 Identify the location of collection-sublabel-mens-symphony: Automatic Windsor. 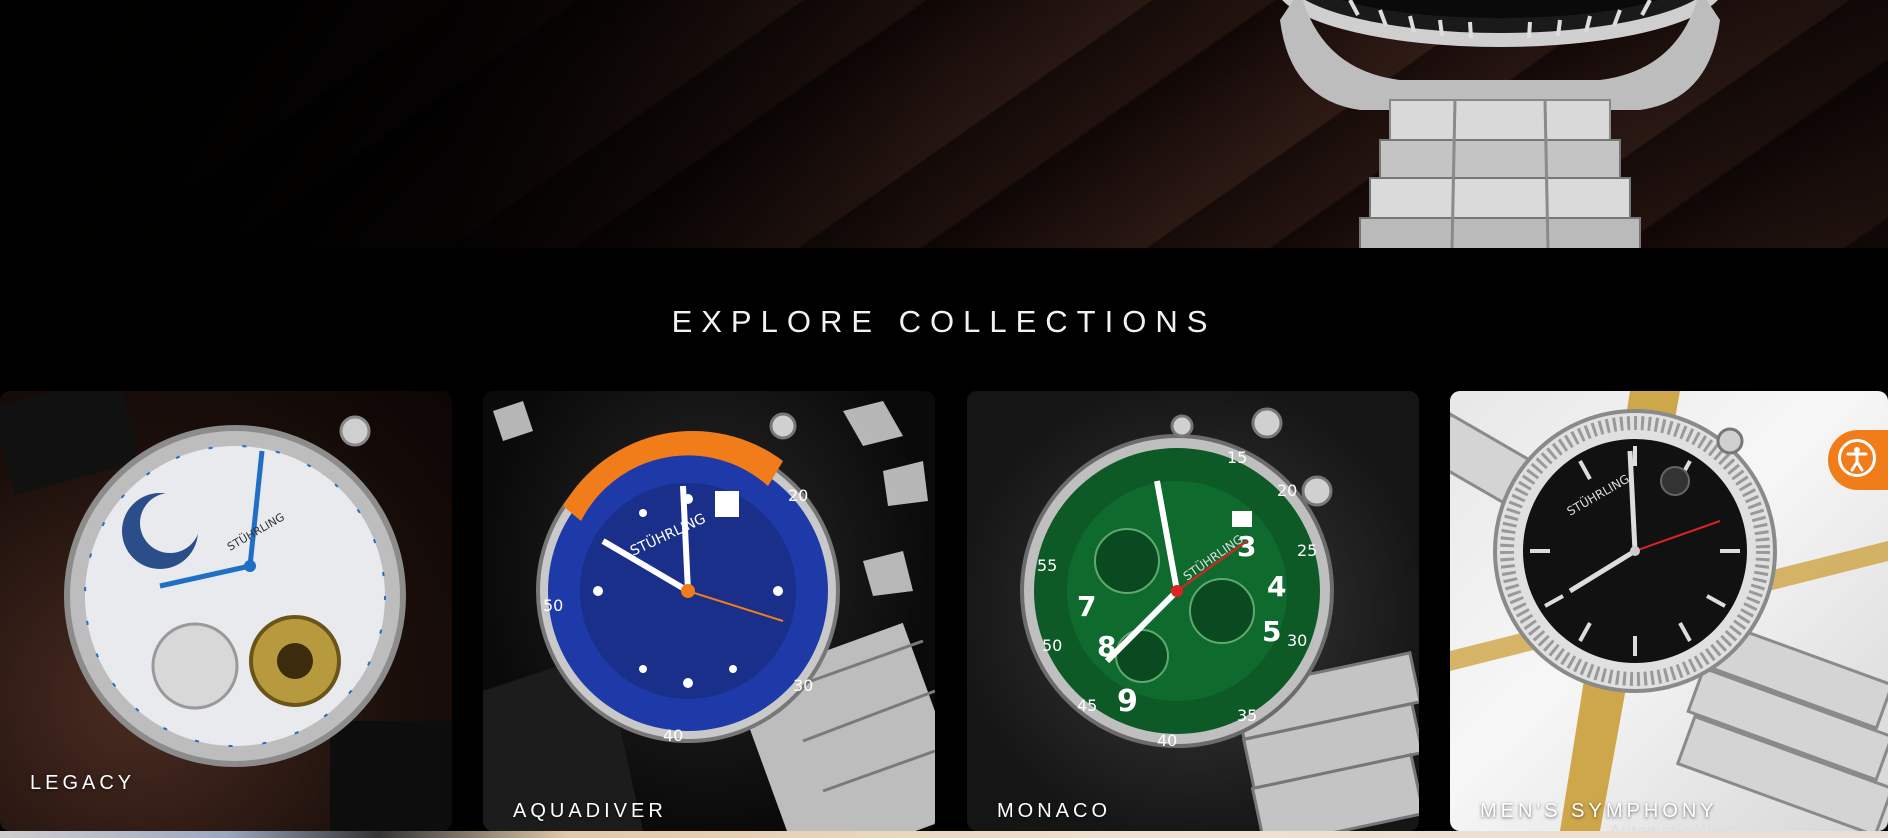
(1685, 827).